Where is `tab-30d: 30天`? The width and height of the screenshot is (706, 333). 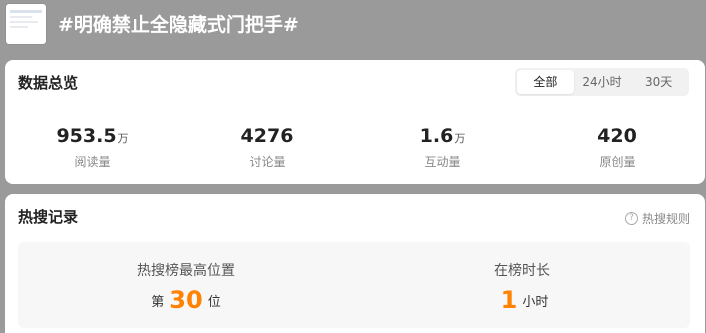
tab-30d: 30天 is located at coordinates (658, 82).